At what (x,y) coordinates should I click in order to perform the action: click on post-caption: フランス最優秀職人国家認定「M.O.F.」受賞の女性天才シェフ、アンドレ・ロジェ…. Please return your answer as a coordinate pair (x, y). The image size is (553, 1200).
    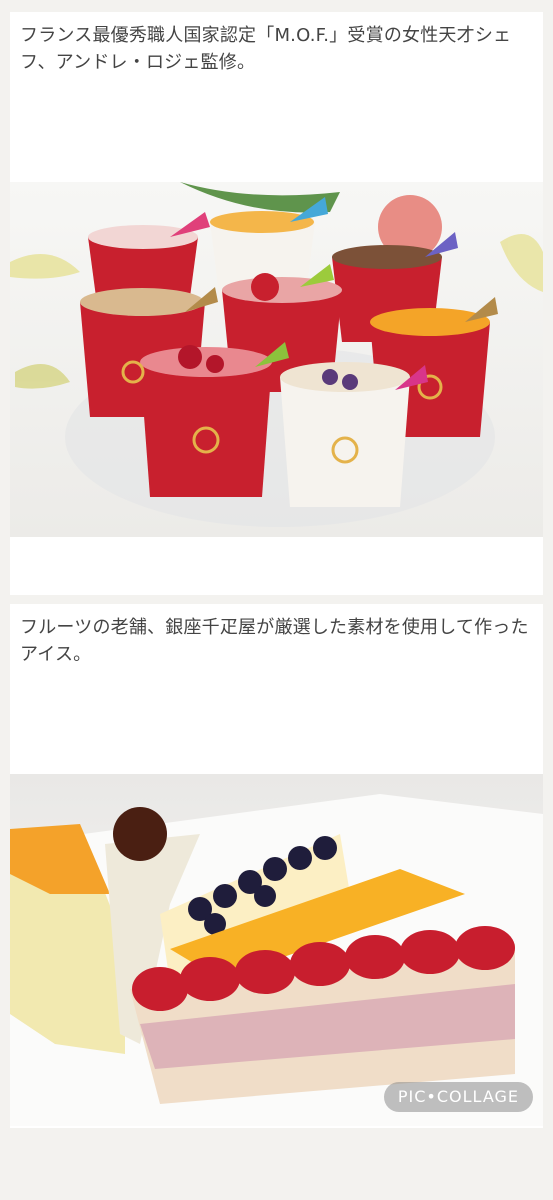
    Looking at the image, I should click on (266, 49).